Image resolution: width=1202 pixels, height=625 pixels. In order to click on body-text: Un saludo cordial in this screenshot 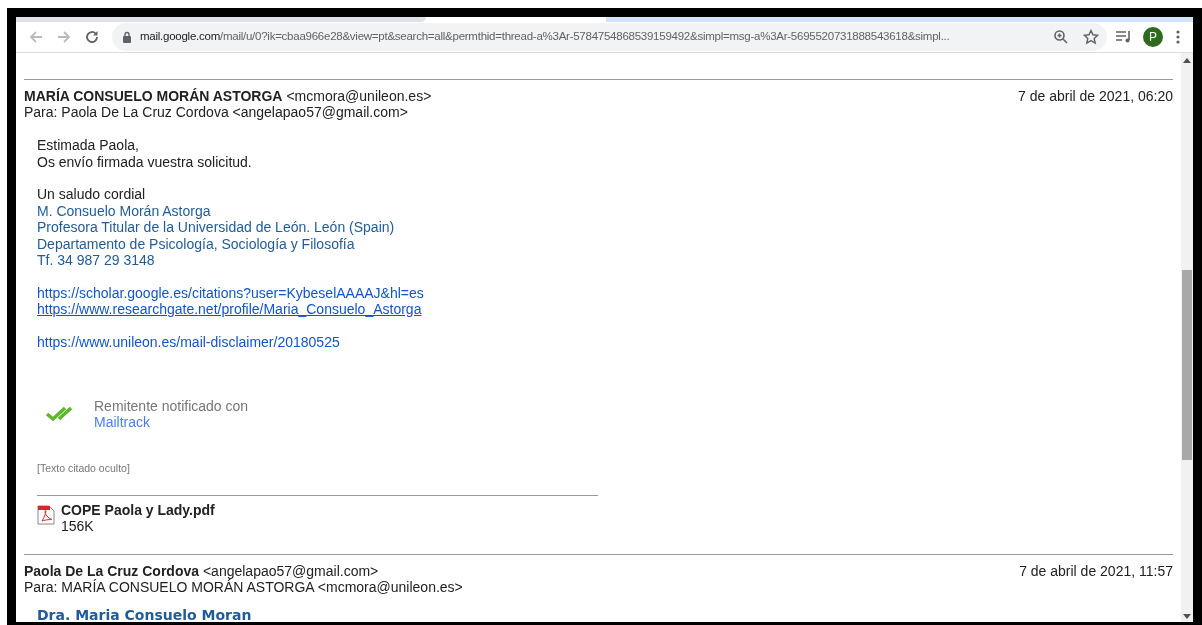, I will do `click(91, 194)`.